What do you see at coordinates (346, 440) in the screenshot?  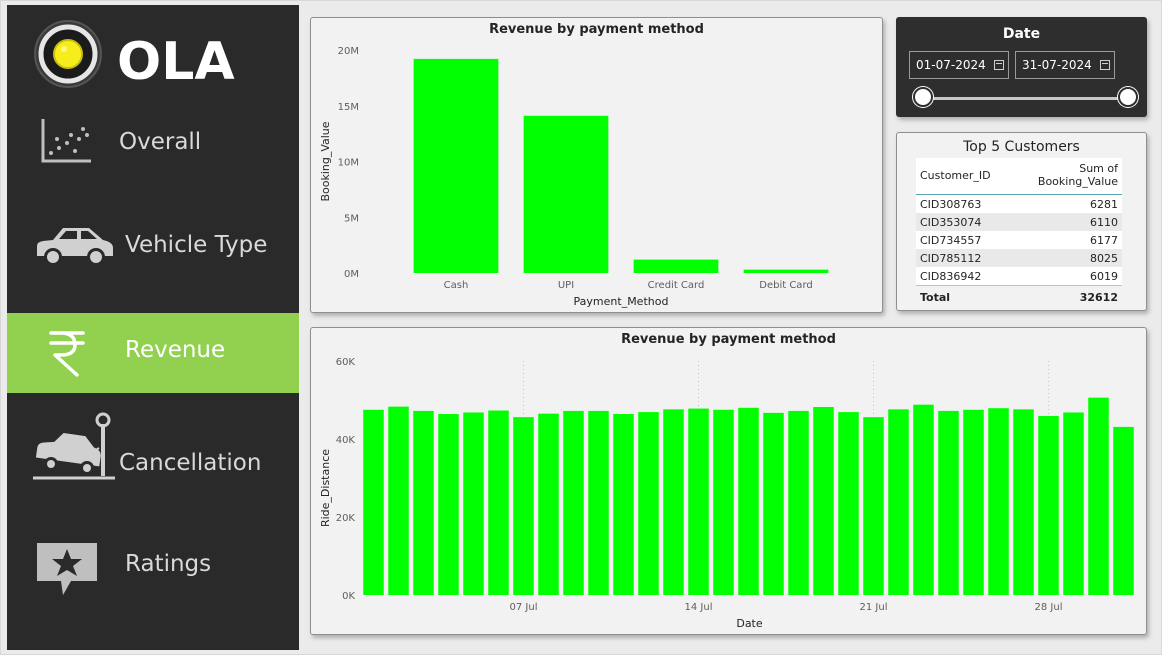 I see `y-tick-label: 40K` at bounding box center [346, 440].